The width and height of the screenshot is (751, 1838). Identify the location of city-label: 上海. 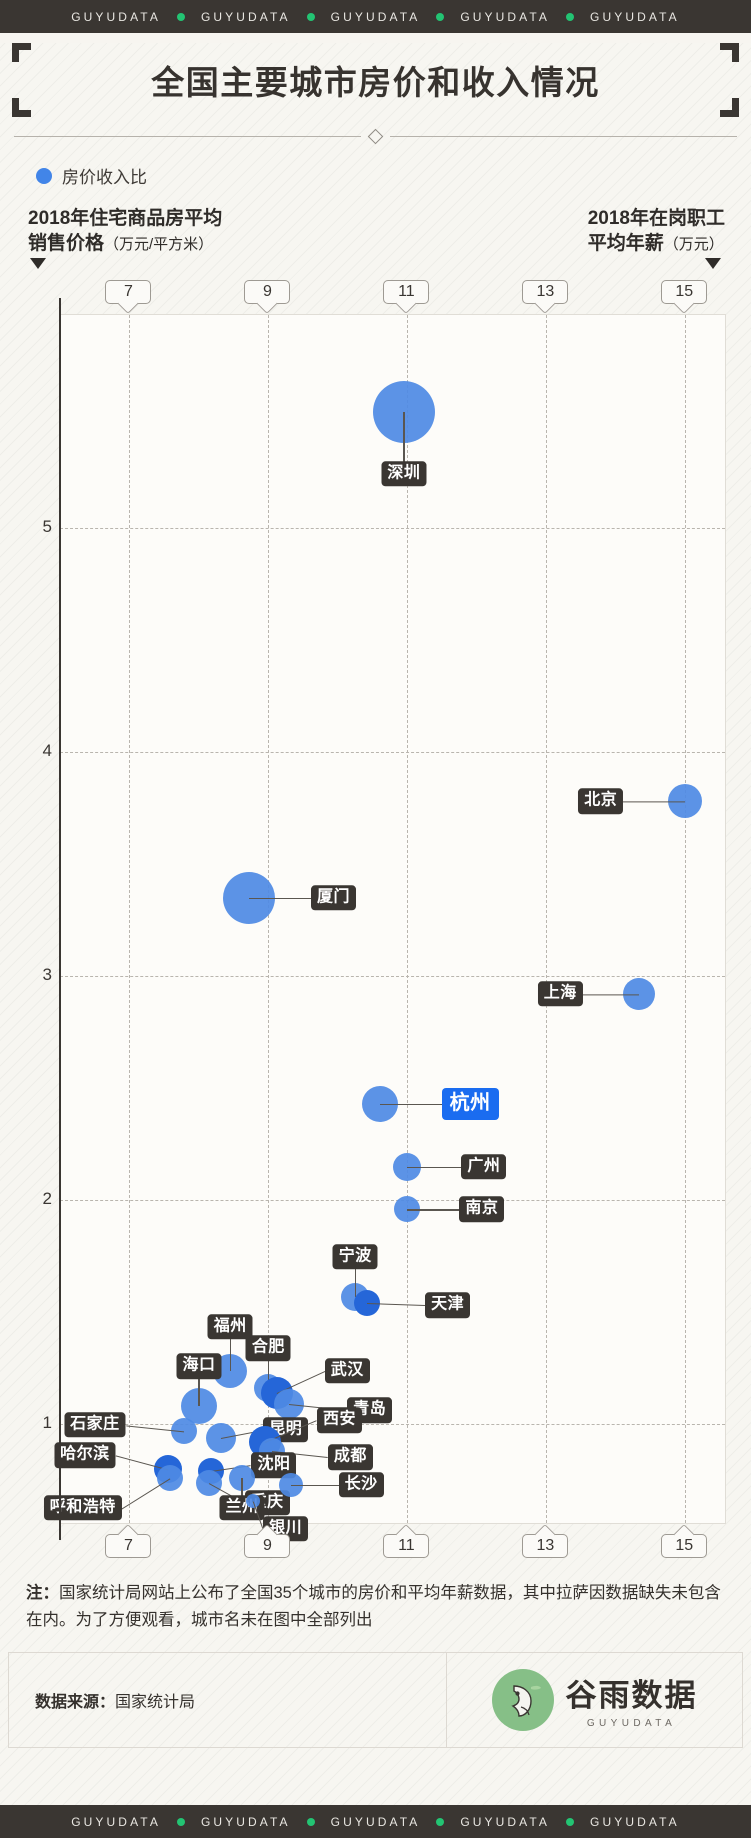
(560, 994).